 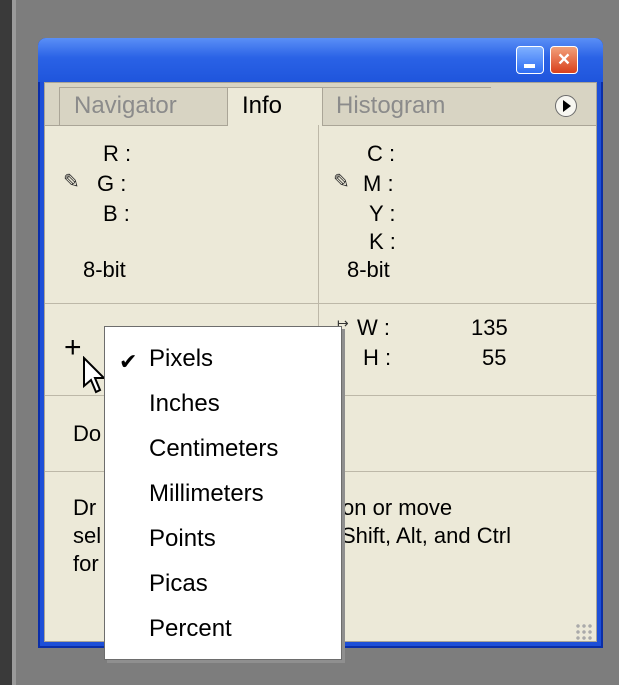 I want to click on menu-item-inches: Inches, so click(x=184, y=404).